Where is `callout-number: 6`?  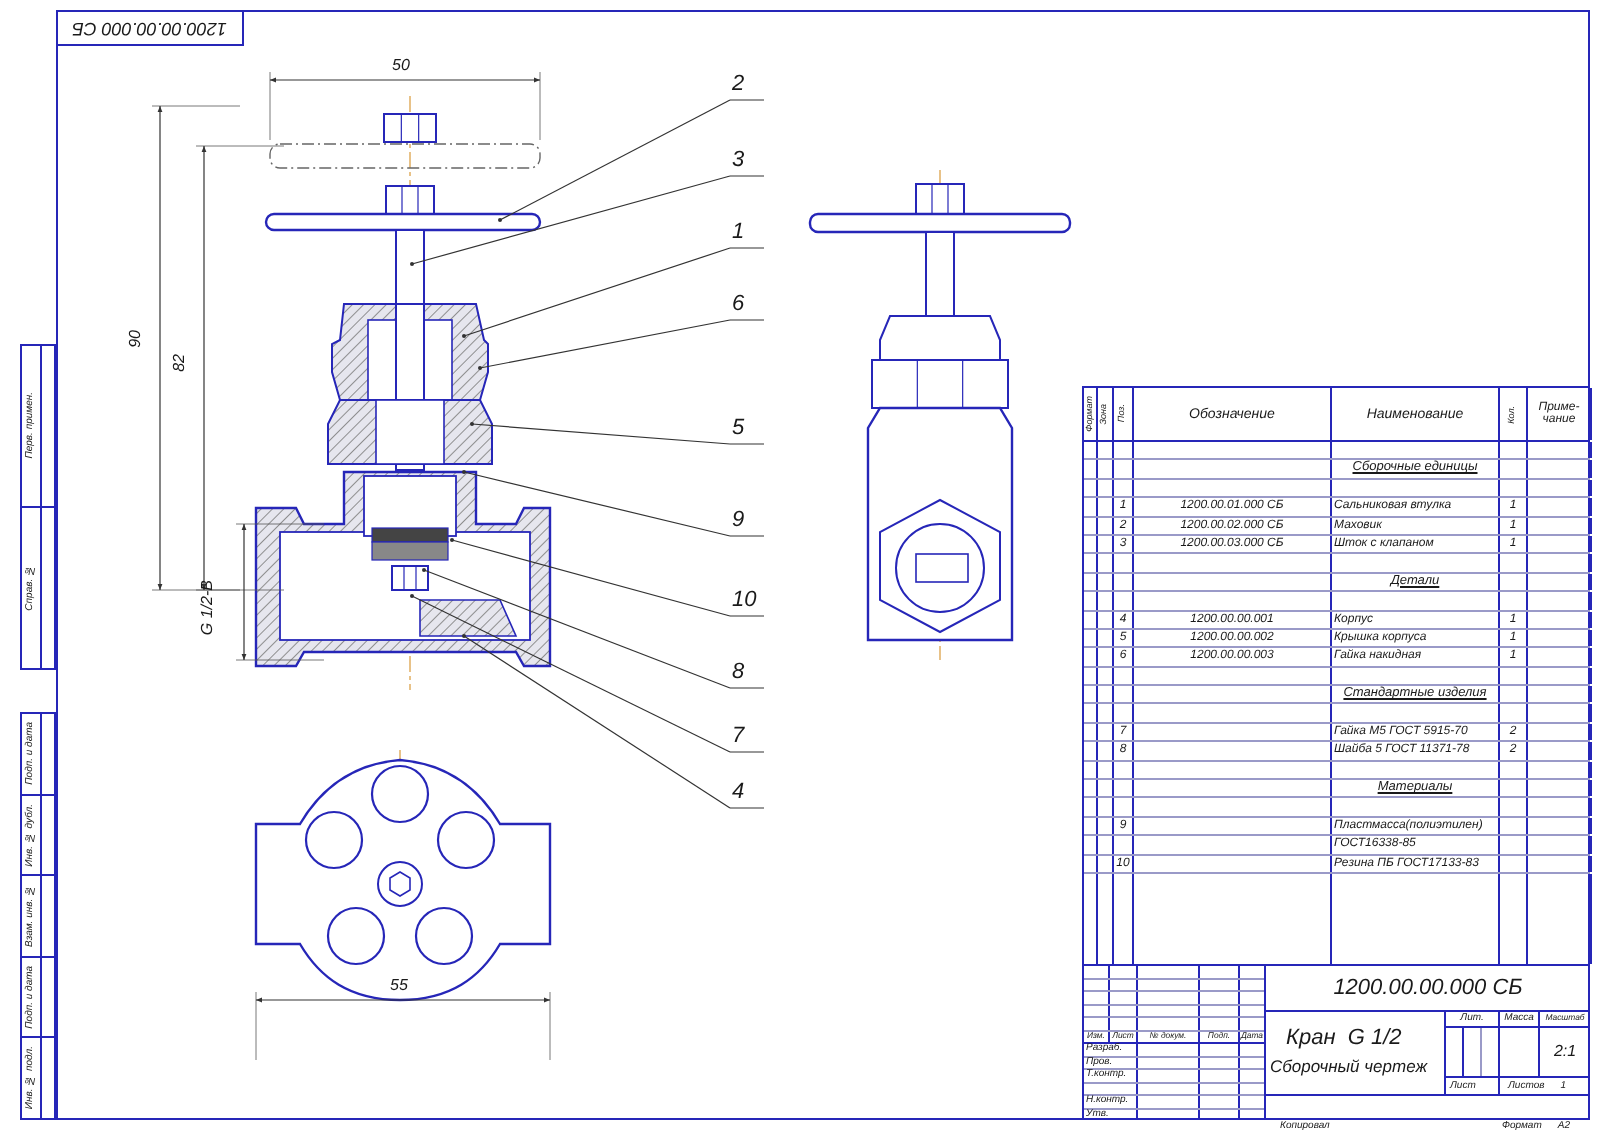
callout-number: 6 is located at coordinates (738, 305).